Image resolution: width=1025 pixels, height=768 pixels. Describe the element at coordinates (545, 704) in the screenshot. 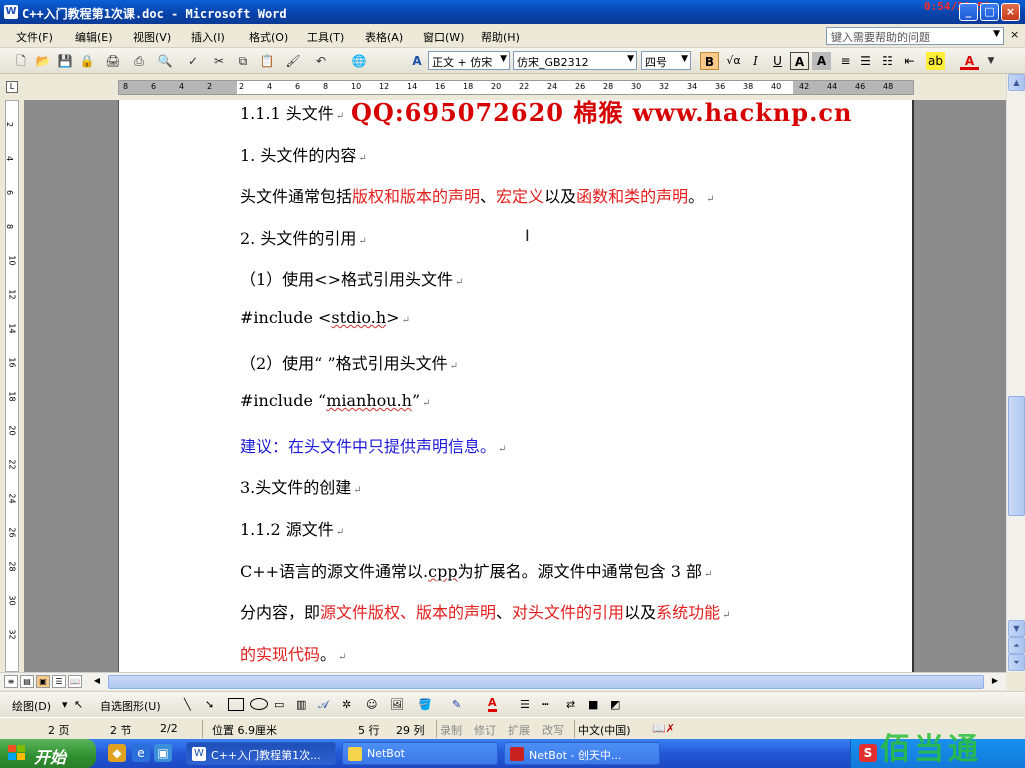

I see `dash-style-icon: ┅` at that location.